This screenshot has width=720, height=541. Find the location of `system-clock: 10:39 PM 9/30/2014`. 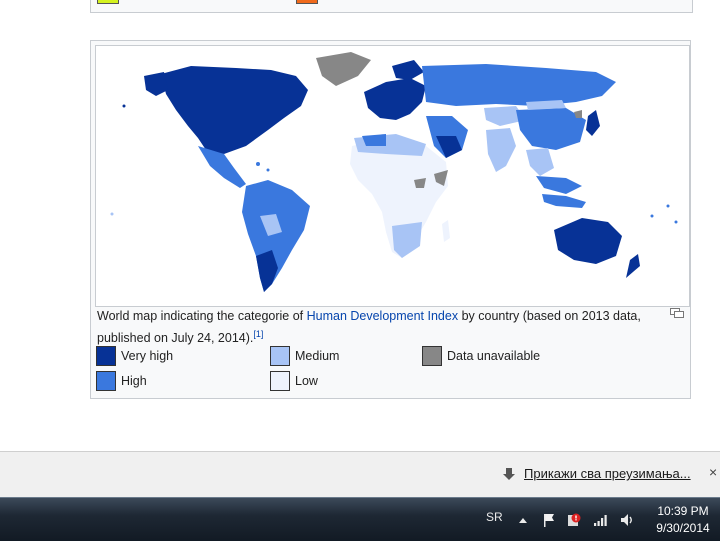

system-clock: 10:39 PM 9/30/2014 is located at coordinates (683, 520).